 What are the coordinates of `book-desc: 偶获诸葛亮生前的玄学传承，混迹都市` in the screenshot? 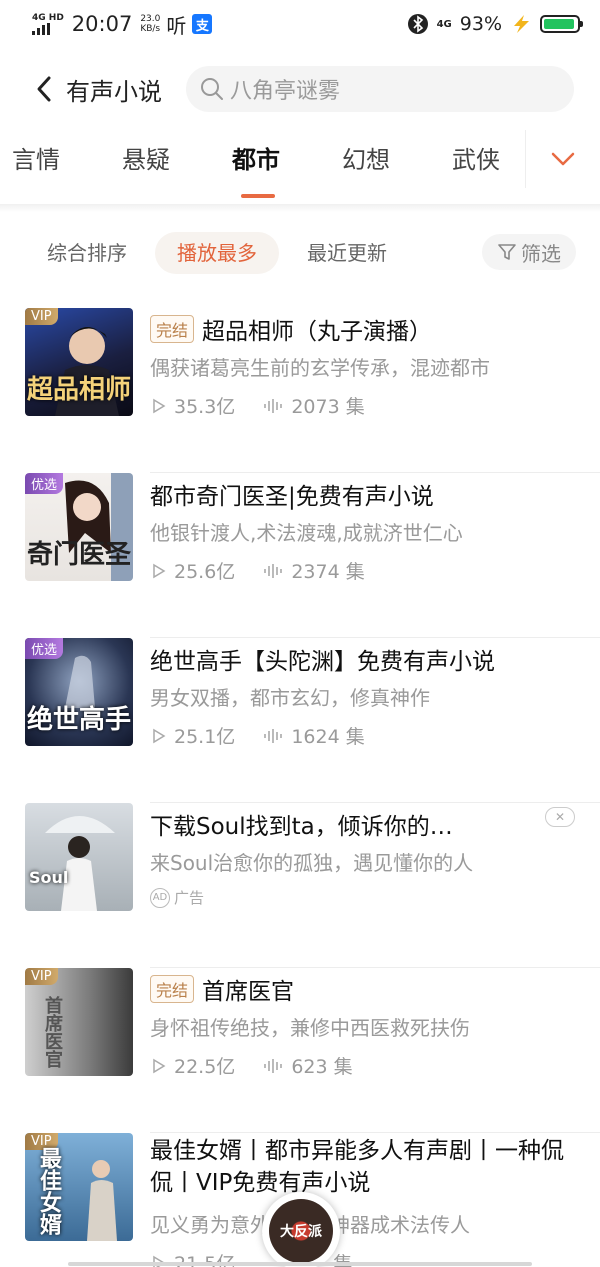 It's located at (320, 368).